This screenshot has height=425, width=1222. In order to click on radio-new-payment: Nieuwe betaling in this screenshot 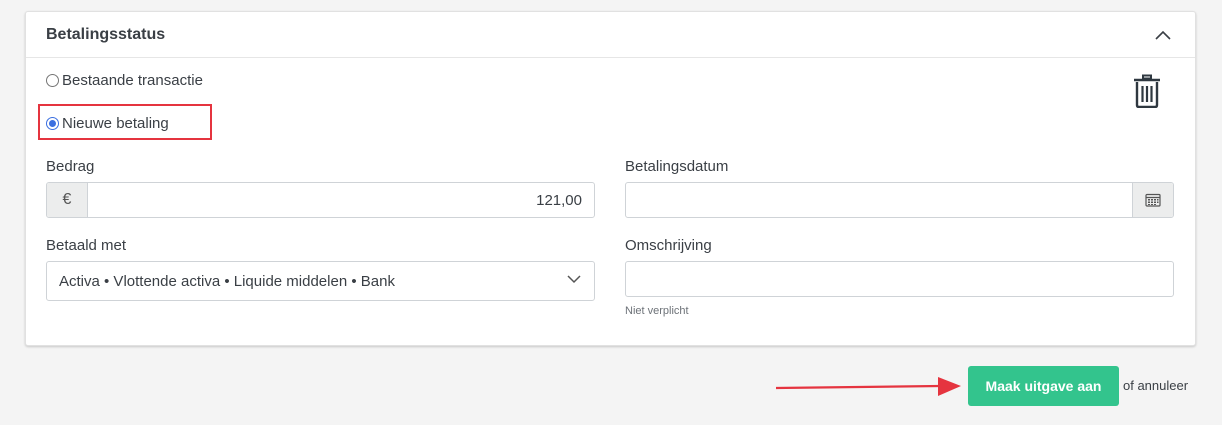, I will do `click(107, 123)`.